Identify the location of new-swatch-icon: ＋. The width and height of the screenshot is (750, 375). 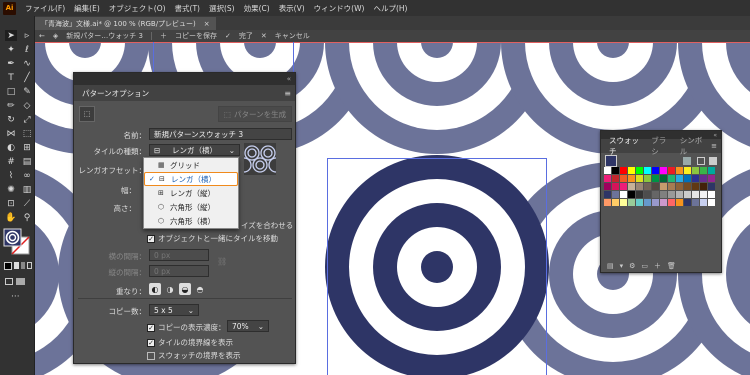
(657, 266).